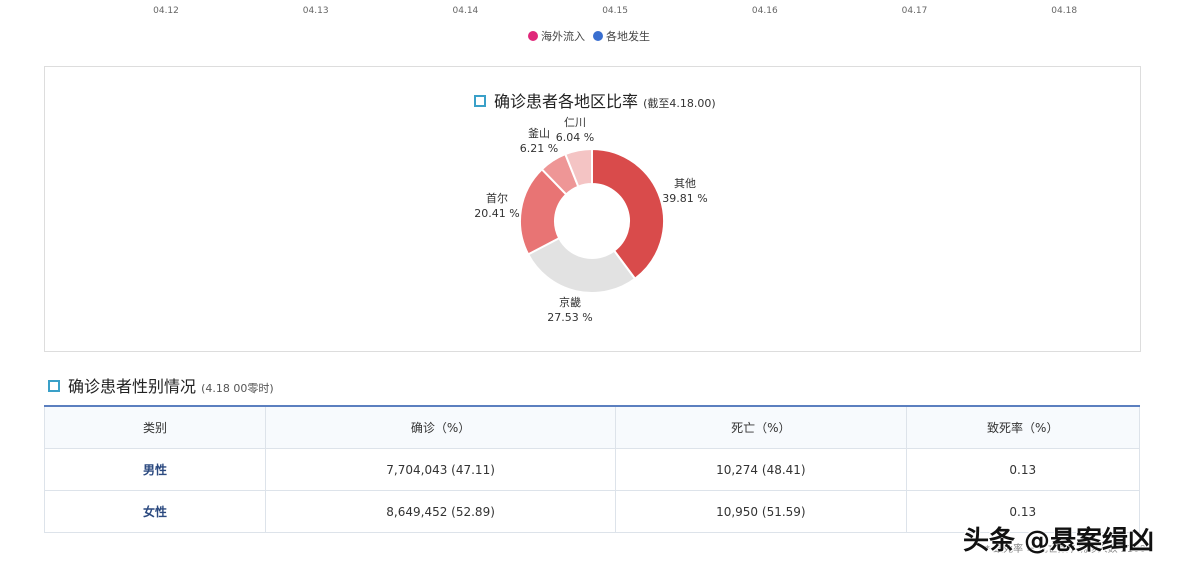  I want to click on slice-label: 仁川 6.04 %, so click(575, 130).